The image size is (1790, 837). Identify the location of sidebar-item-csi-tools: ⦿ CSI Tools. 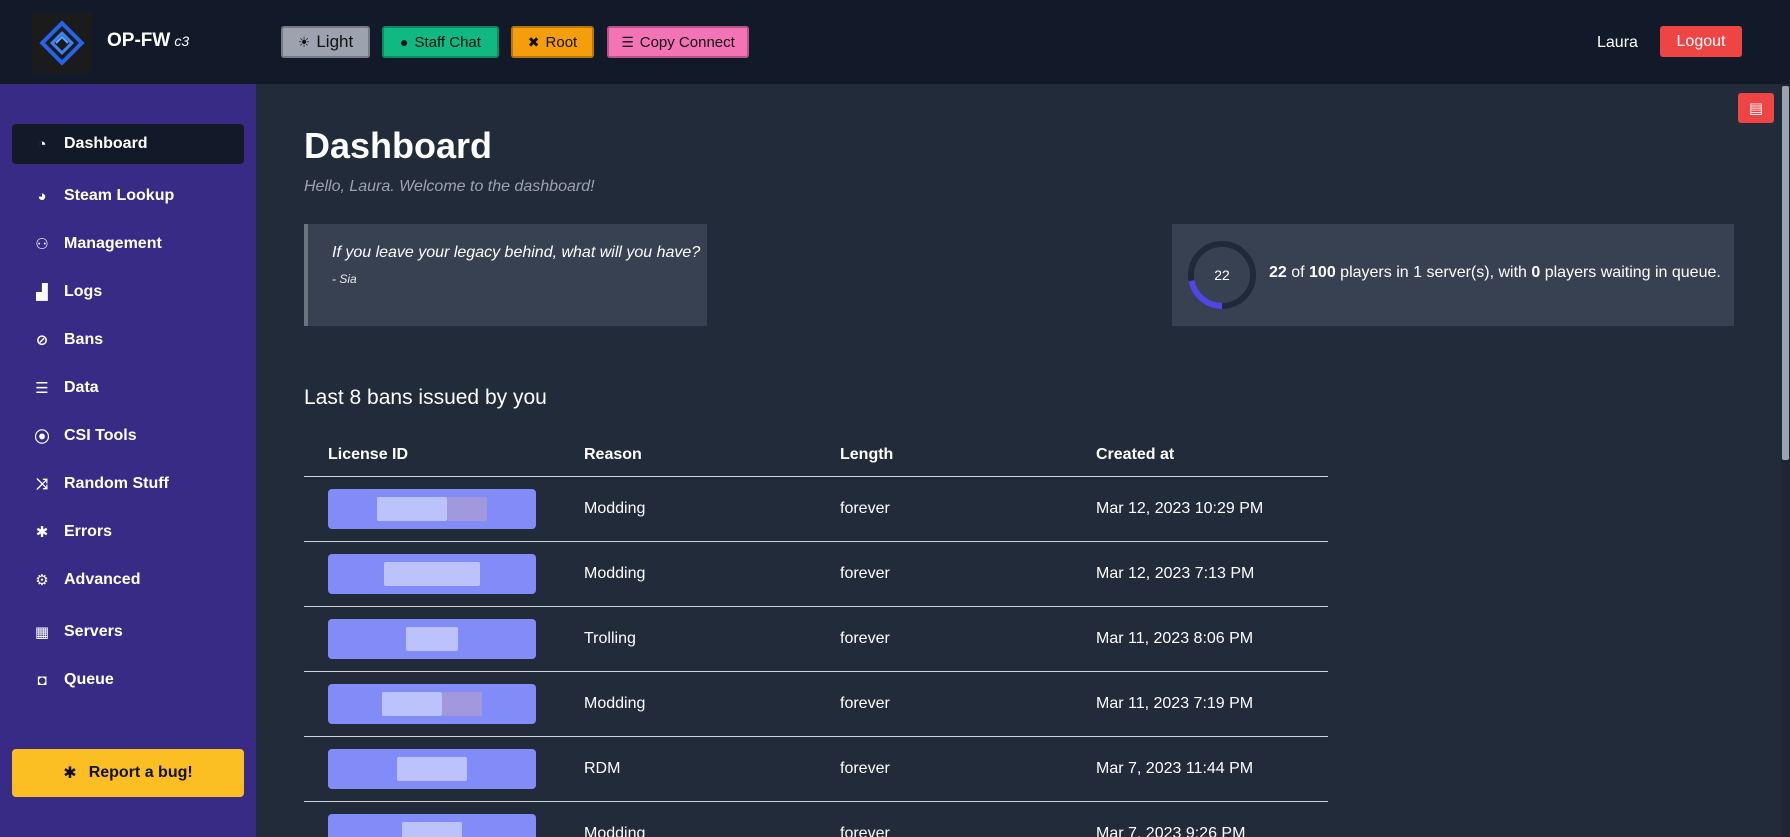
(128, 436).